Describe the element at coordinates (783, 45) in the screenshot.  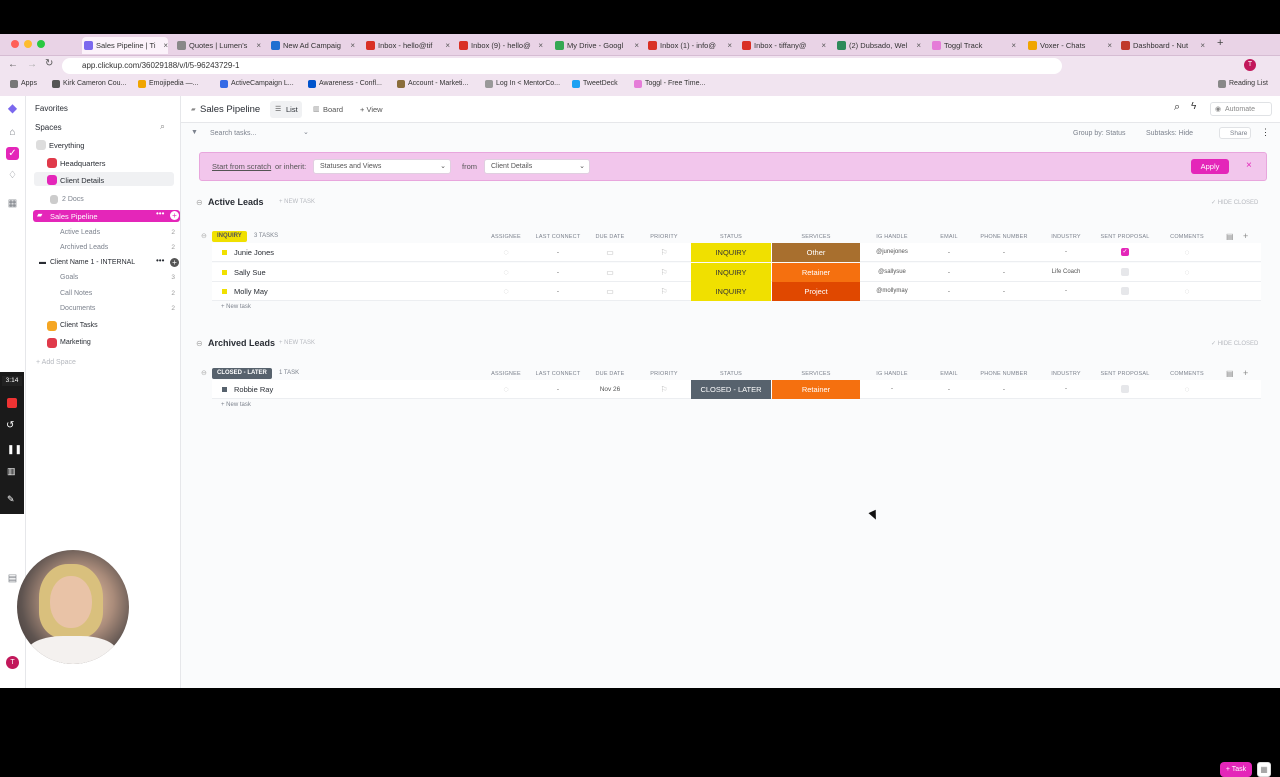
I see `browser-tab: Inbox - tiffany@ ×` at that location.